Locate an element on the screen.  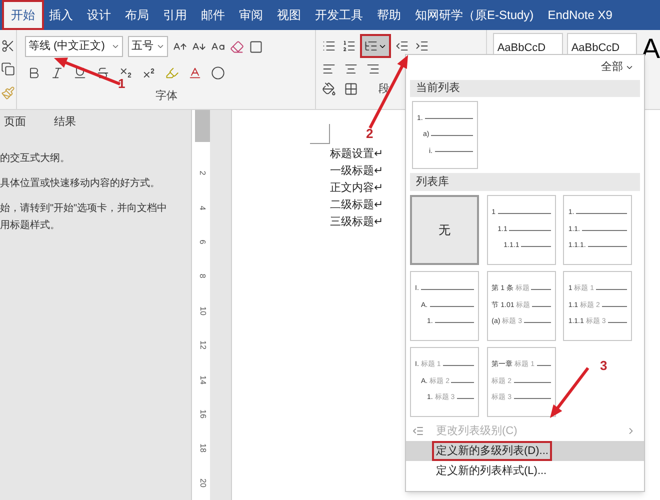
ribbon-tab: 帮助 is located at coordinates (389, 15).